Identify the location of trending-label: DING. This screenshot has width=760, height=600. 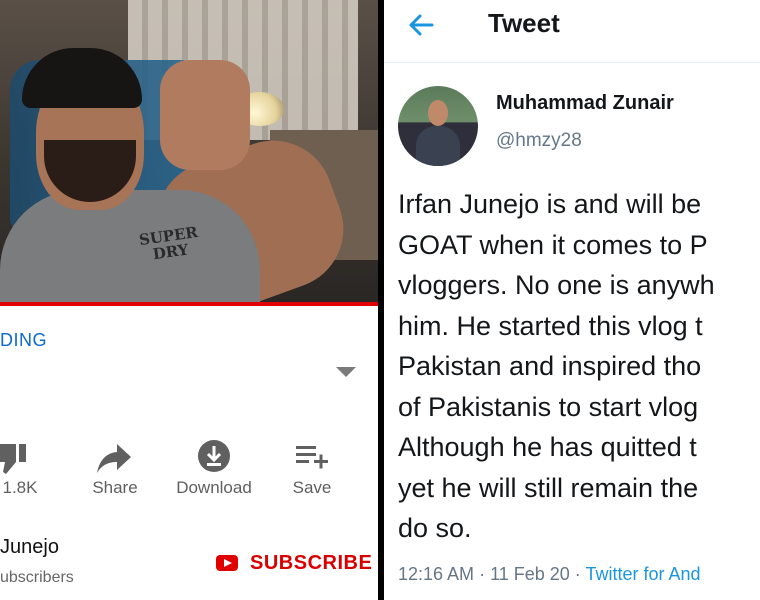
(23, 340).